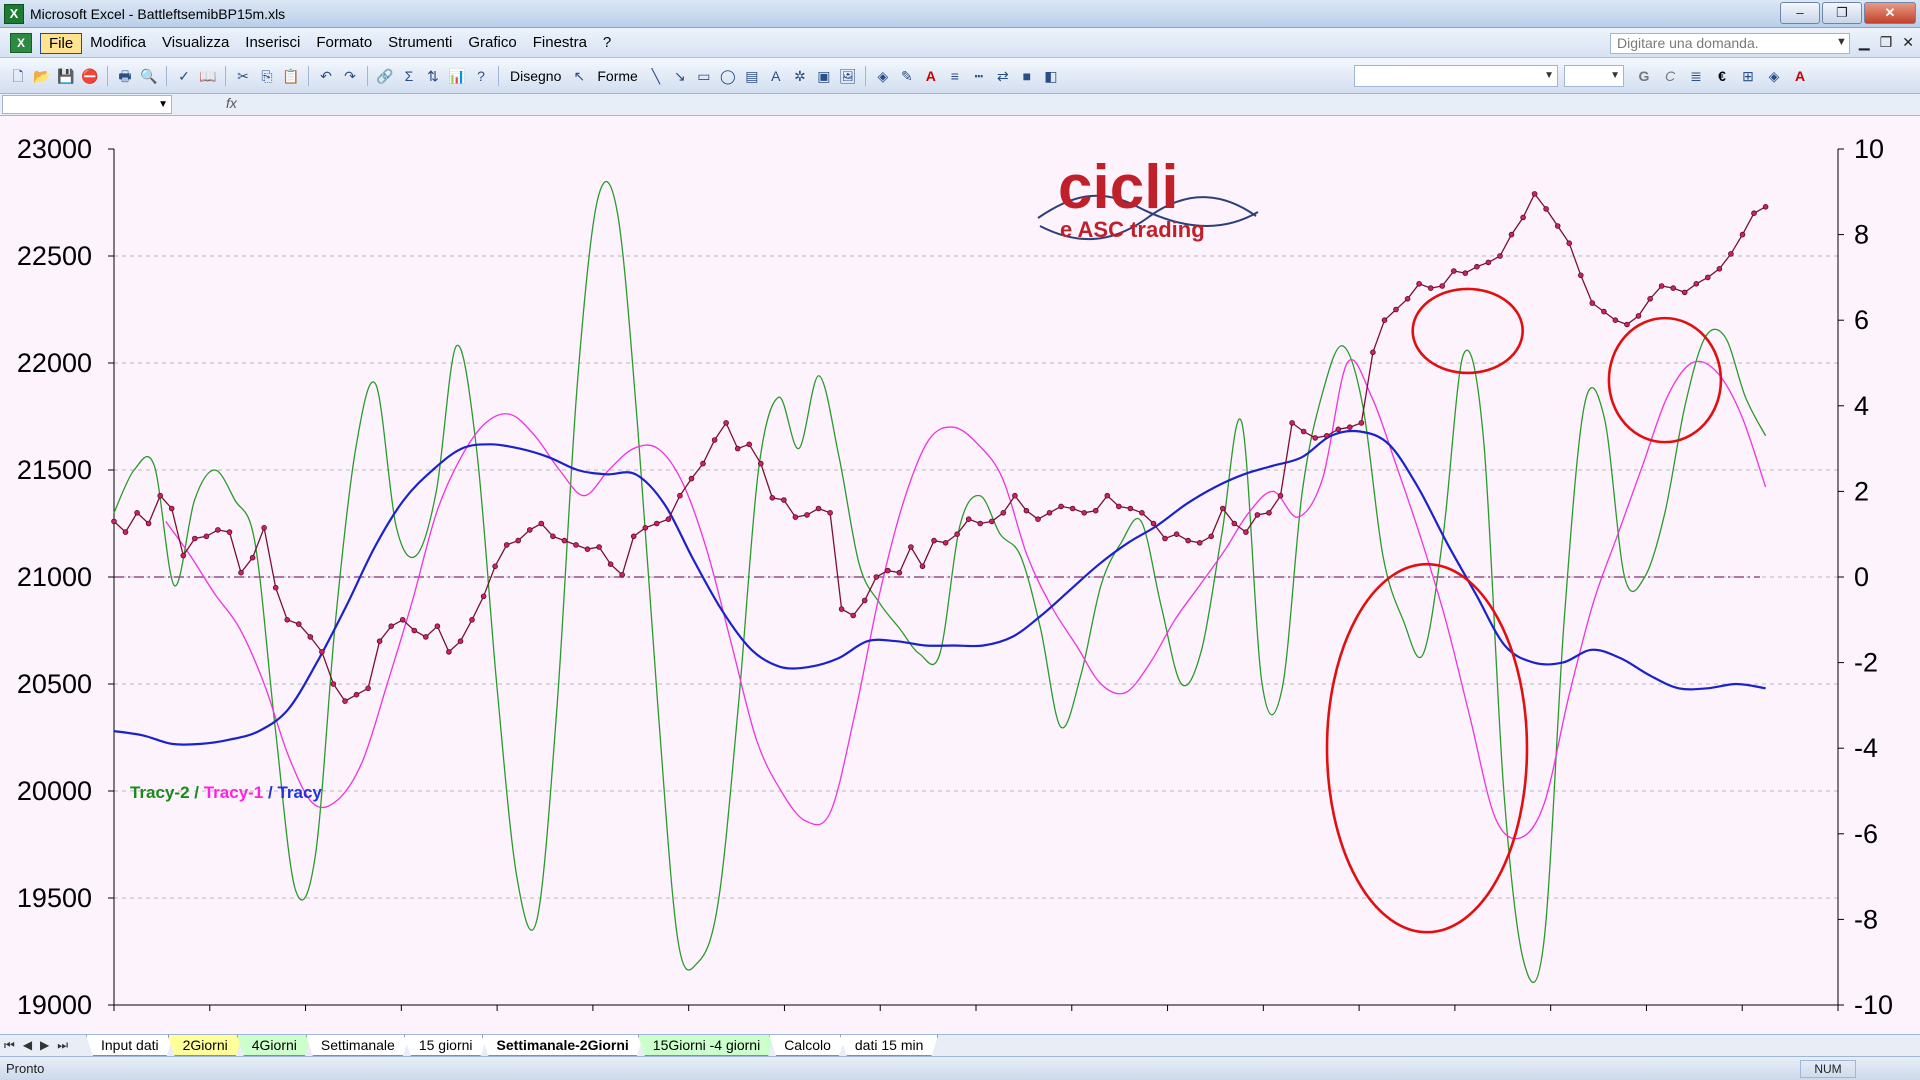 The image size is (1920, 1080). I want to click on next-sheet-icon: ▶, so click(44, 1045).